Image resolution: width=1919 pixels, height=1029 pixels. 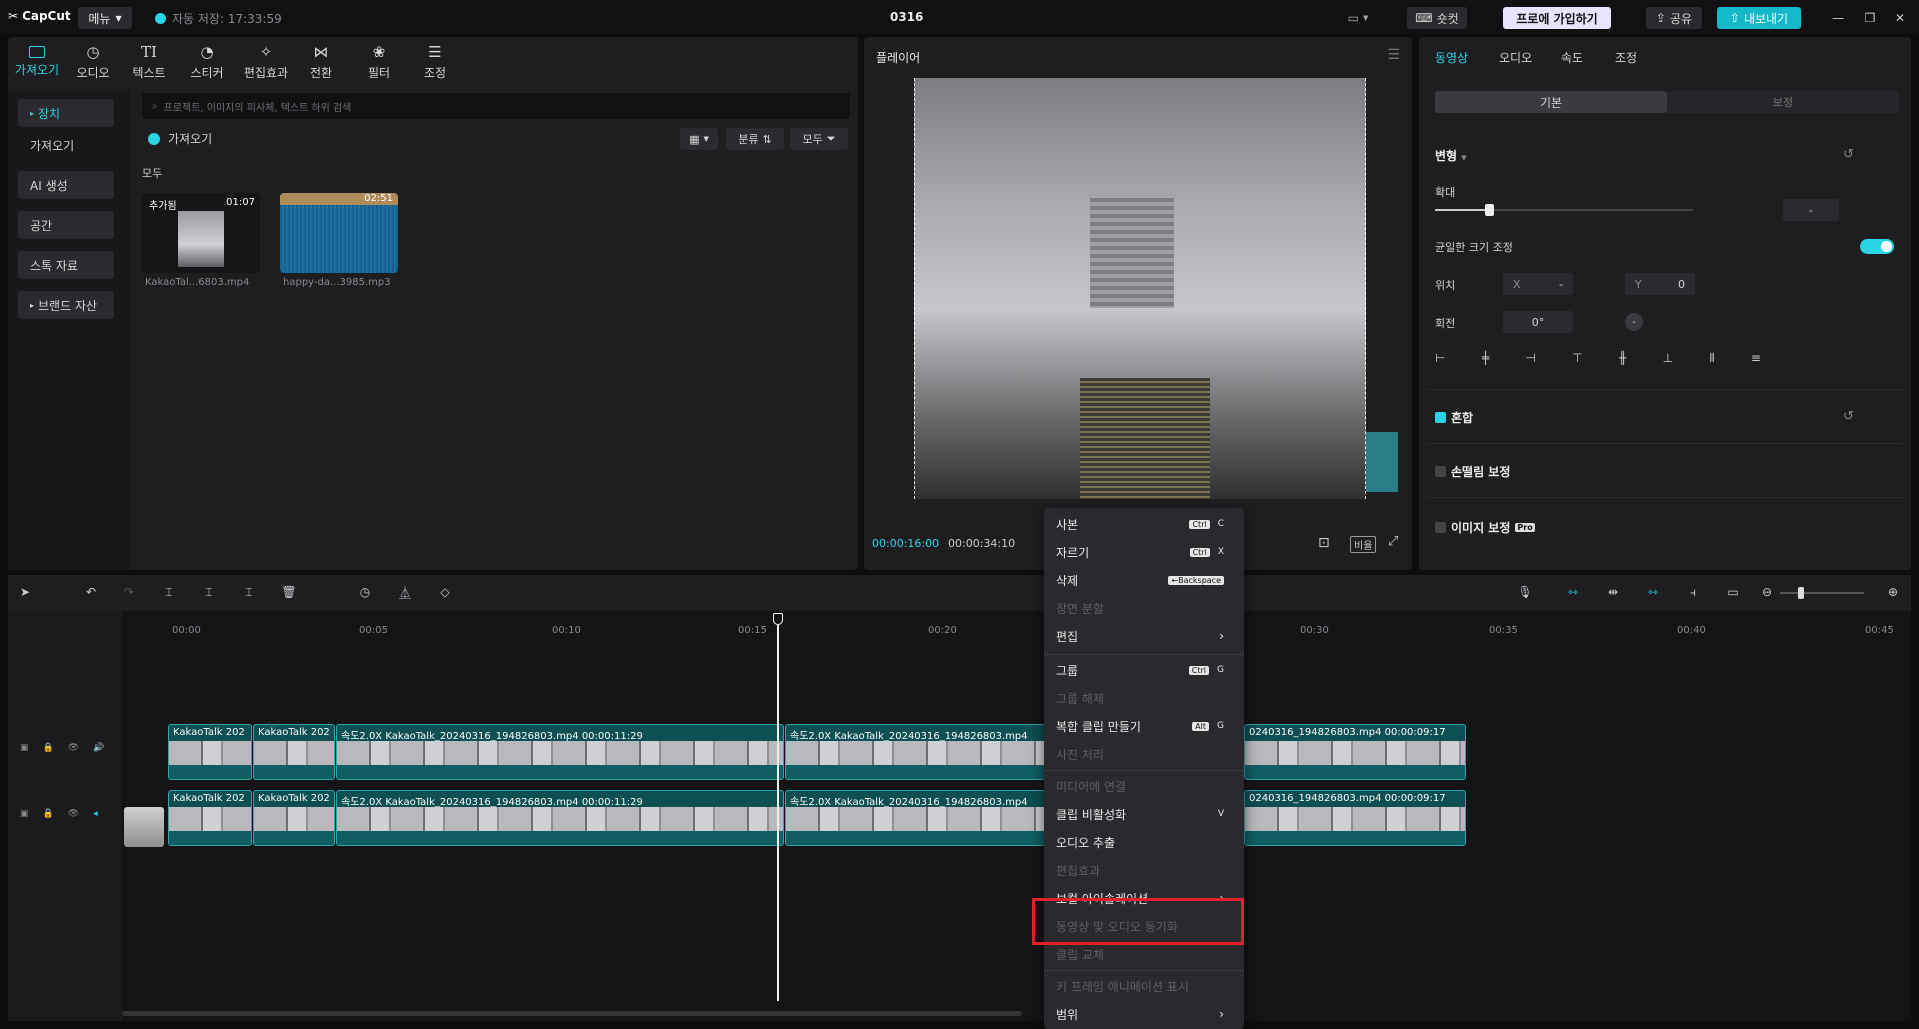 What do you see at coordinates (1877, 246) in the screenshot?
I see `uniform-scale-toggle` at bounding box center [1877, 246].